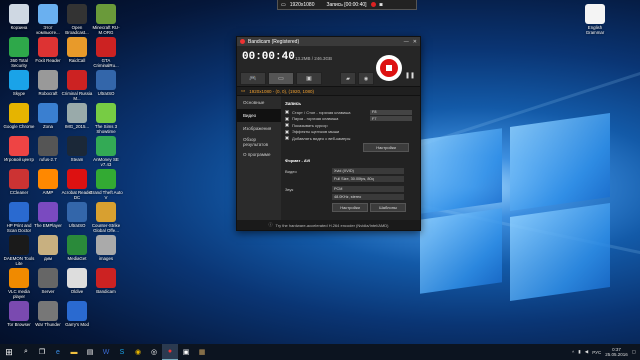 This screenshot has height=360, width=640. What do you see at coordinates (170, 352) in the screenshot?
I see `bandicam-taskbar-icon: ●` at bounding box center [170, 352].